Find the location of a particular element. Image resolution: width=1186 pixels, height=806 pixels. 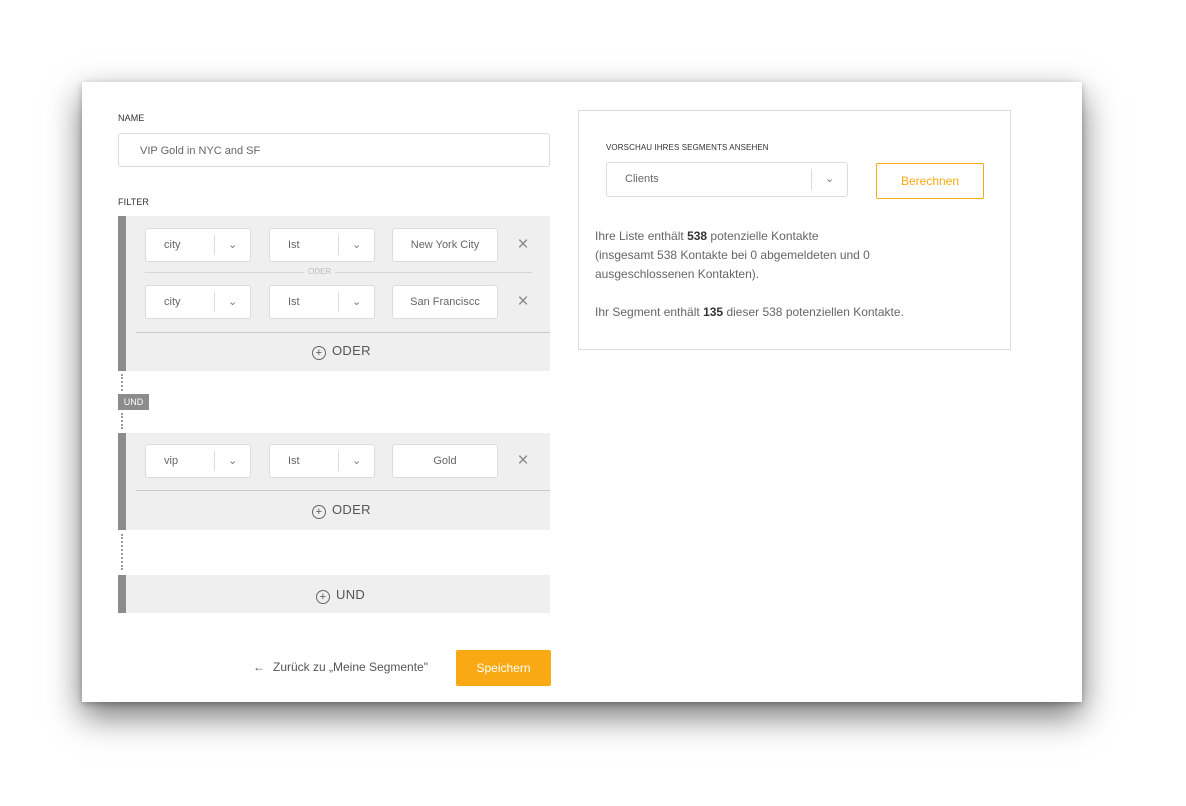

value-input: New York City is located at coordinates (445, 245).